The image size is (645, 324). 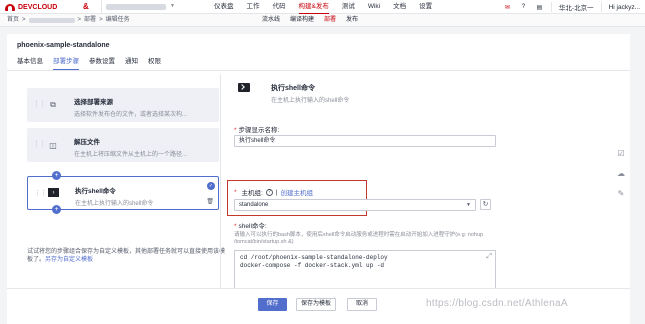 I want to click on detail-desc: 在主机上执行输入的shell命令, so click(x=310, y=101).